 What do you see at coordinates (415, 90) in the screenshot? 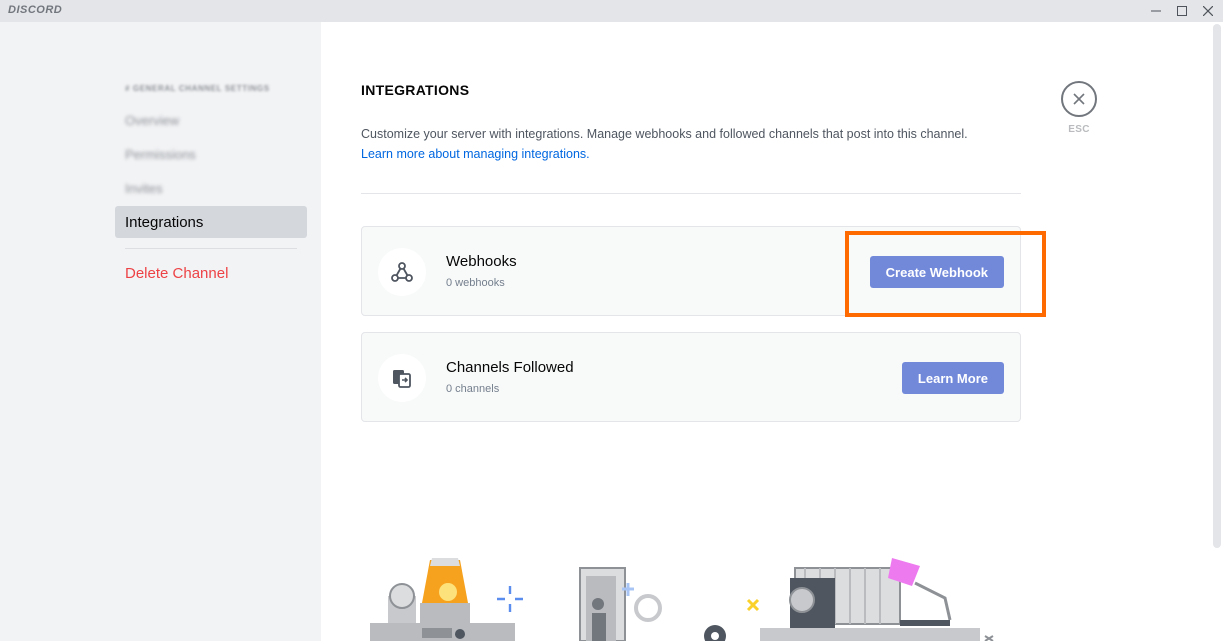
I see `page-title: INTEGRATIONS` at bounding box center [415, 90].